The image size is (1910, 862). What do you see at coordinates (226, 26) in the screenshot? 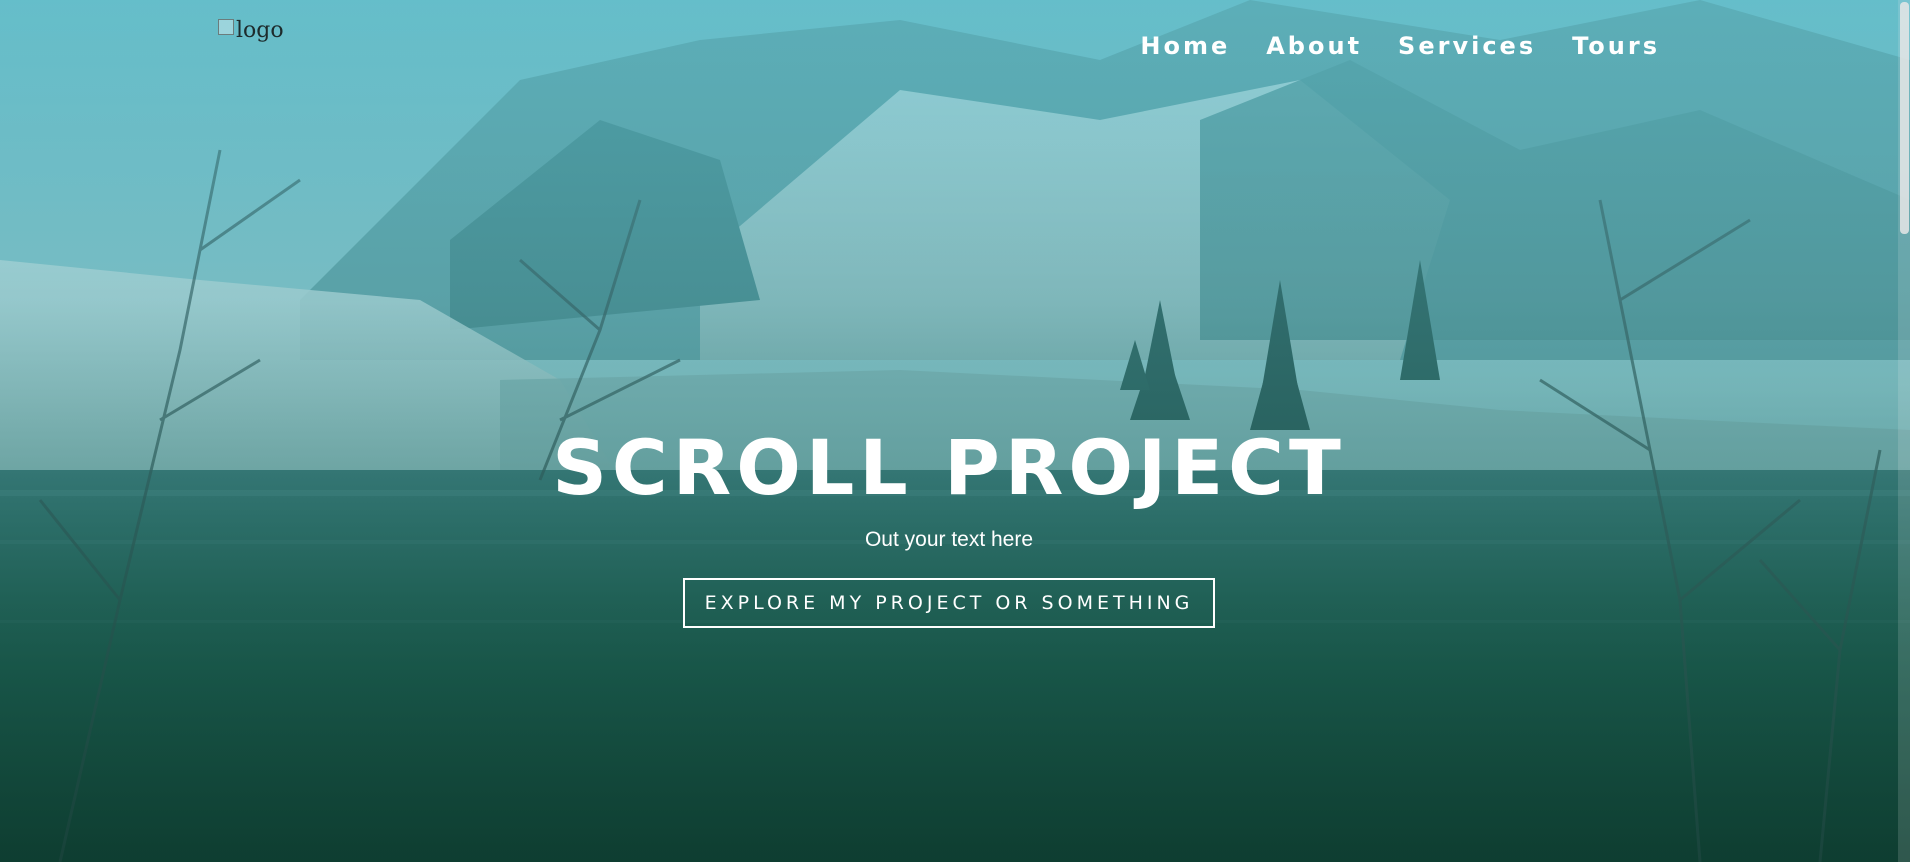
I see `broken-image-icon` at bounding box center [226, 26].